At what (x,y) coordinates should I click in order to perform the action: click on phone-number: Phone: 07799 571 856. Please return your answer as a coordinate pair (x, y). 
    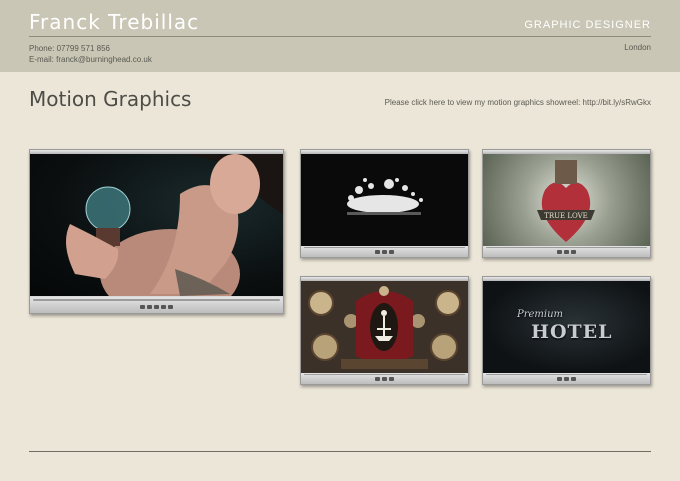
    Looking at the image, I should click on (69, 48).